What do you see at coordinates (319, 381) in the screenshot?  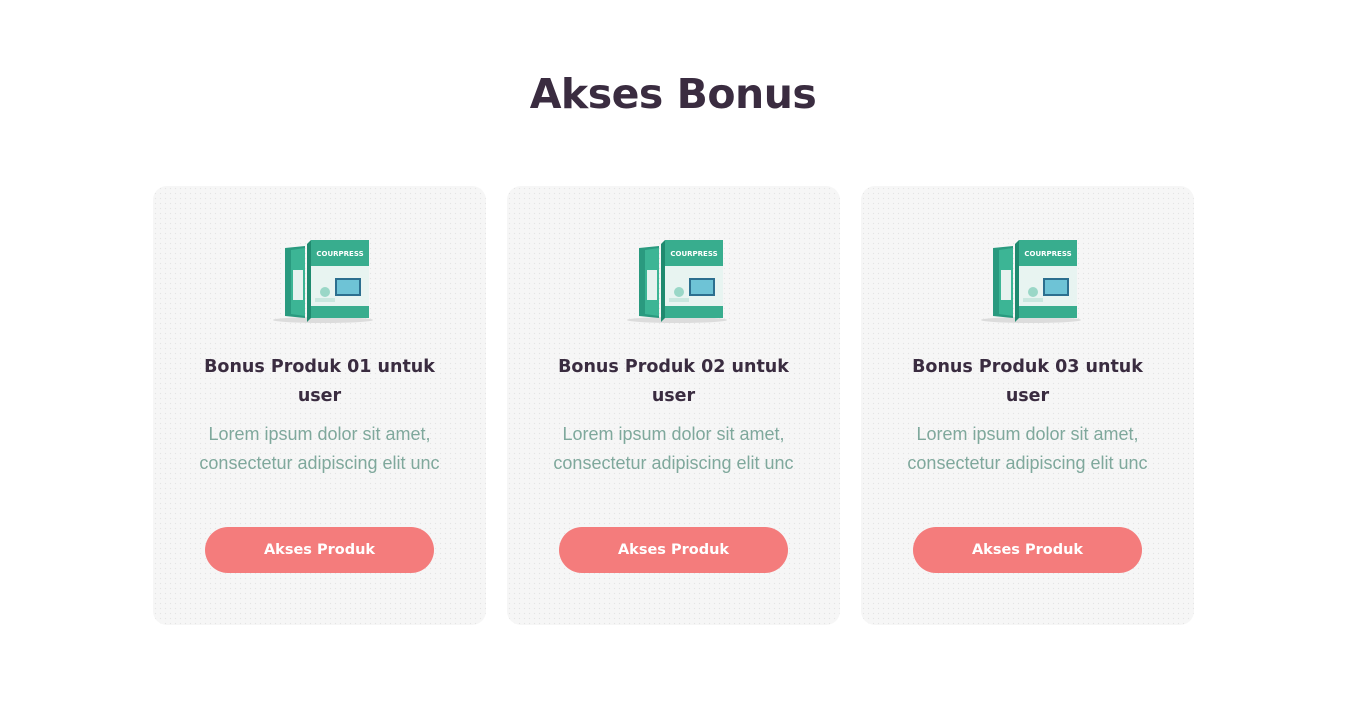 I see `card-title: Bonus Produk 01 untuk user` at bounding box center [319, 381].